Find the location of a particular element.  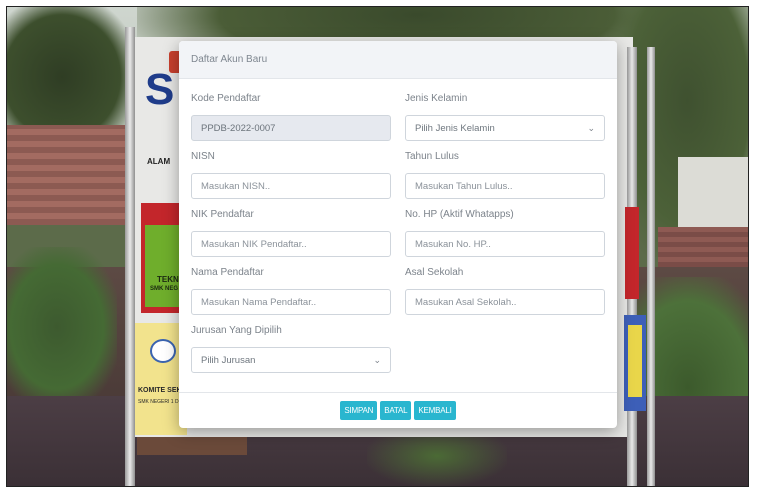

sign-right-yellow is located at coordinates (635, 361).